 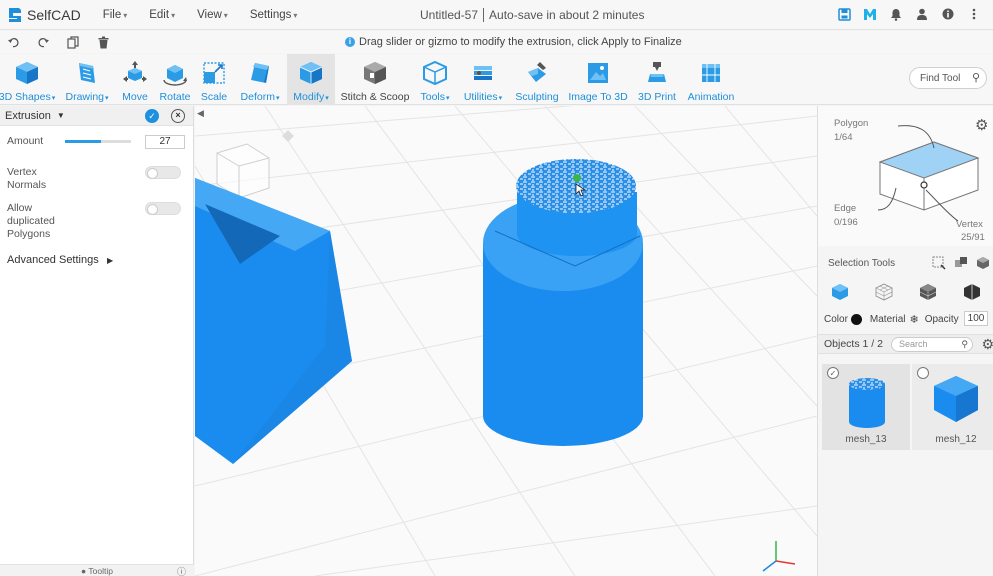 I want to click on quick-actions, so click(x=58, y=42).